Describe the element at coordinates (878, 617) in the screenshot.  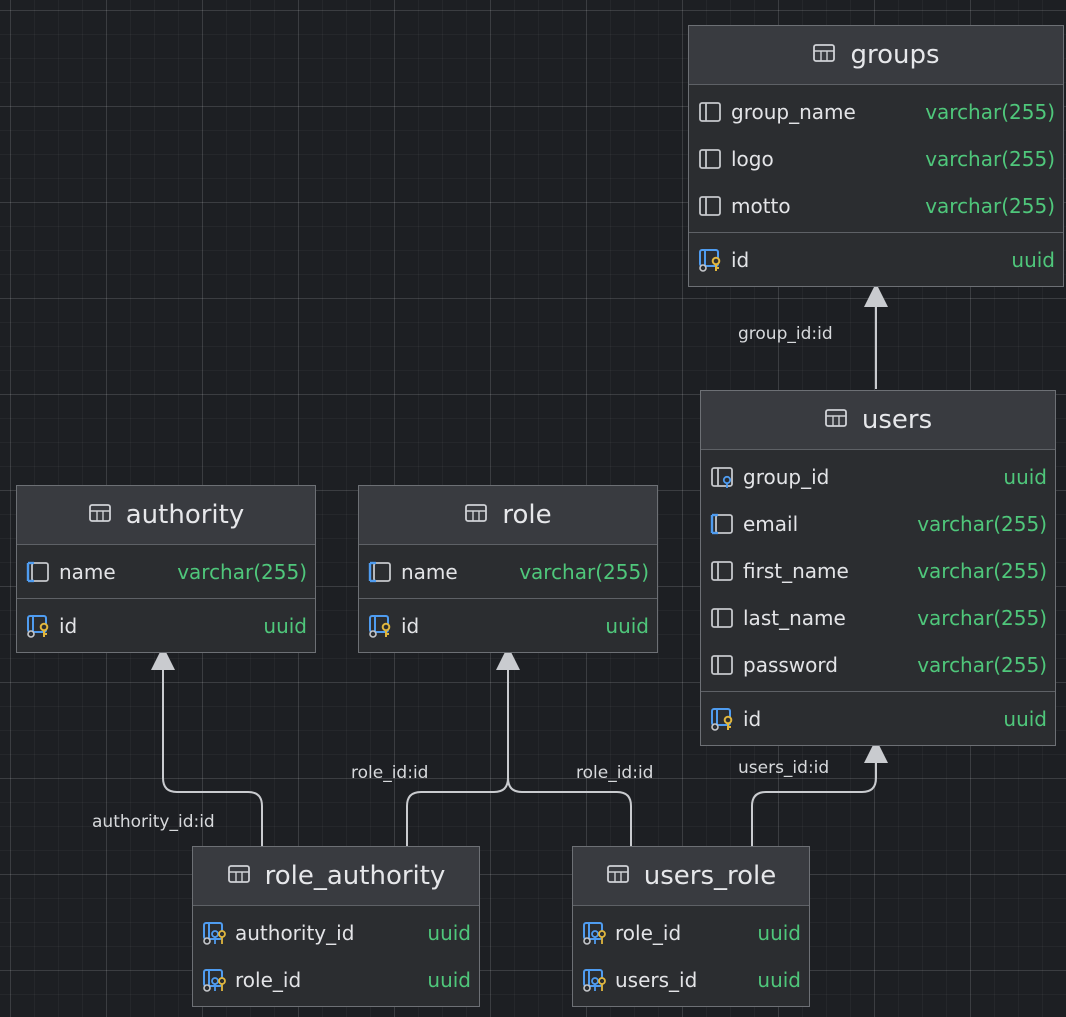
I see `column-row: last_name varchar(255)` at that location.